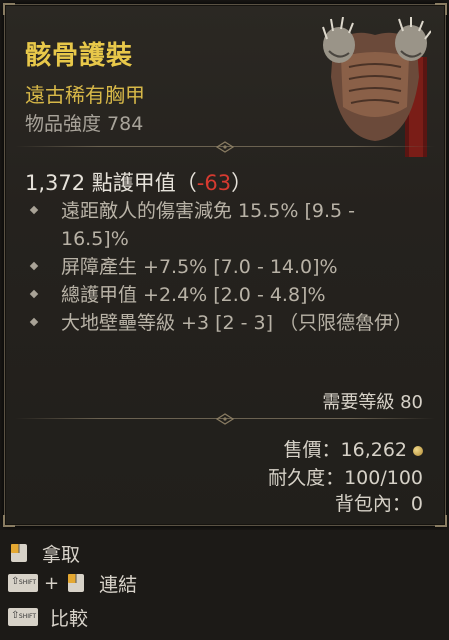 The width and height of the screenshot is (449, 640). What do you see at coordinates (208, 225) in the screenshot?
I see `affix-text: 遠距敵人的傷害減免 15.5% [9.5 - 16.5]%` at bounding box center [208, 225].